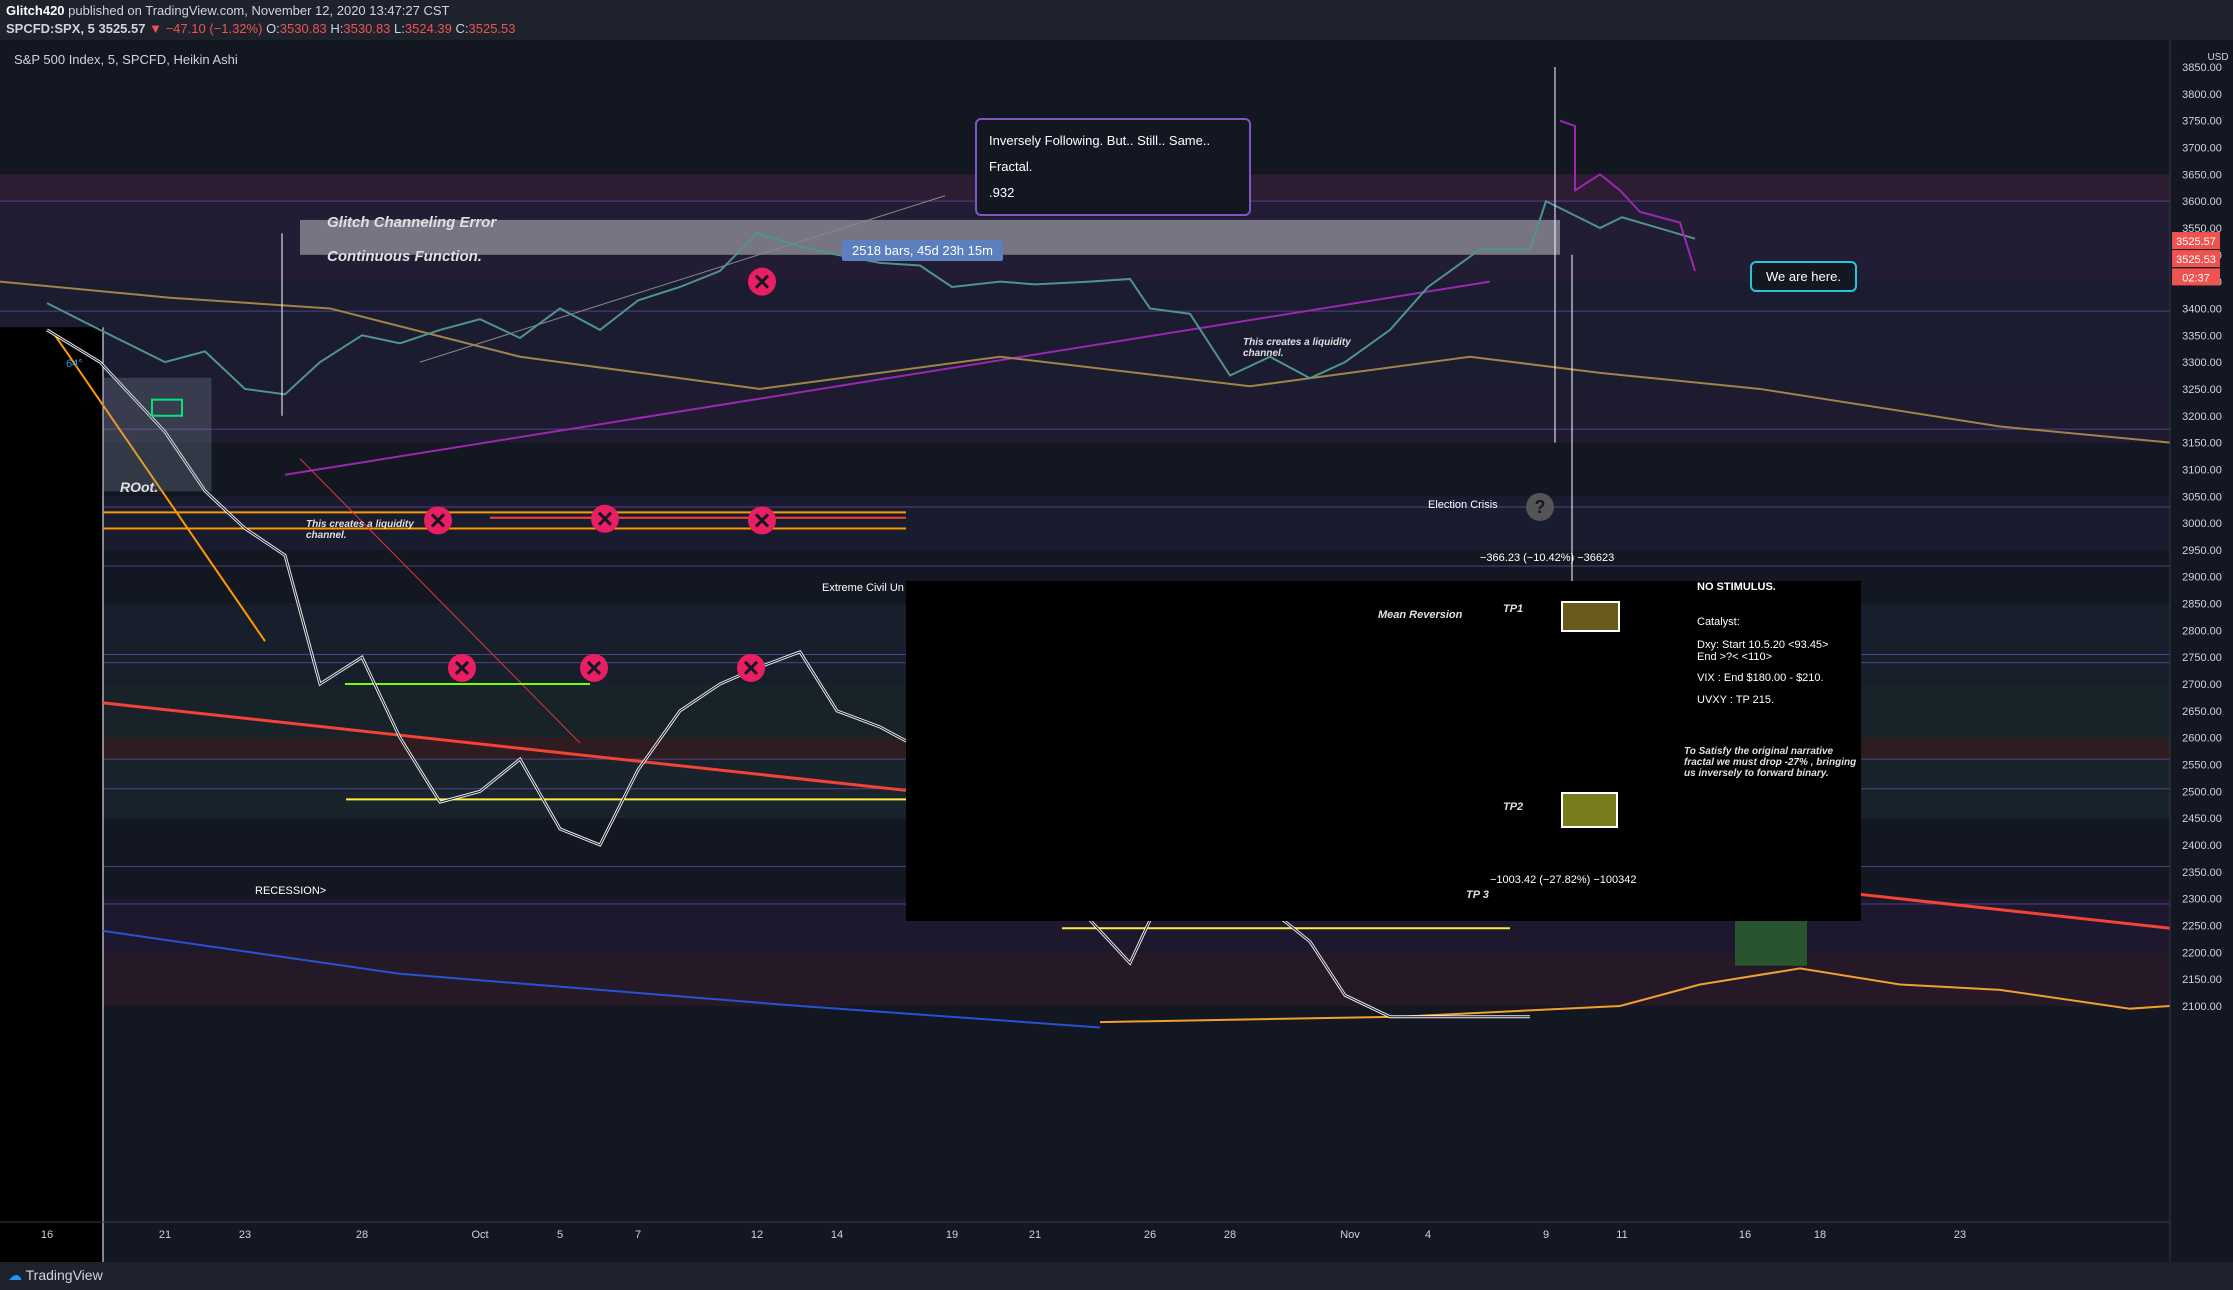 Image resolution: width=2233 pixels, height=1290 pixels. What do you see at coordinates (1463, 505) in the screenshot?
I see `election-label: Election Crisis` at bounding box center [1463, 505].